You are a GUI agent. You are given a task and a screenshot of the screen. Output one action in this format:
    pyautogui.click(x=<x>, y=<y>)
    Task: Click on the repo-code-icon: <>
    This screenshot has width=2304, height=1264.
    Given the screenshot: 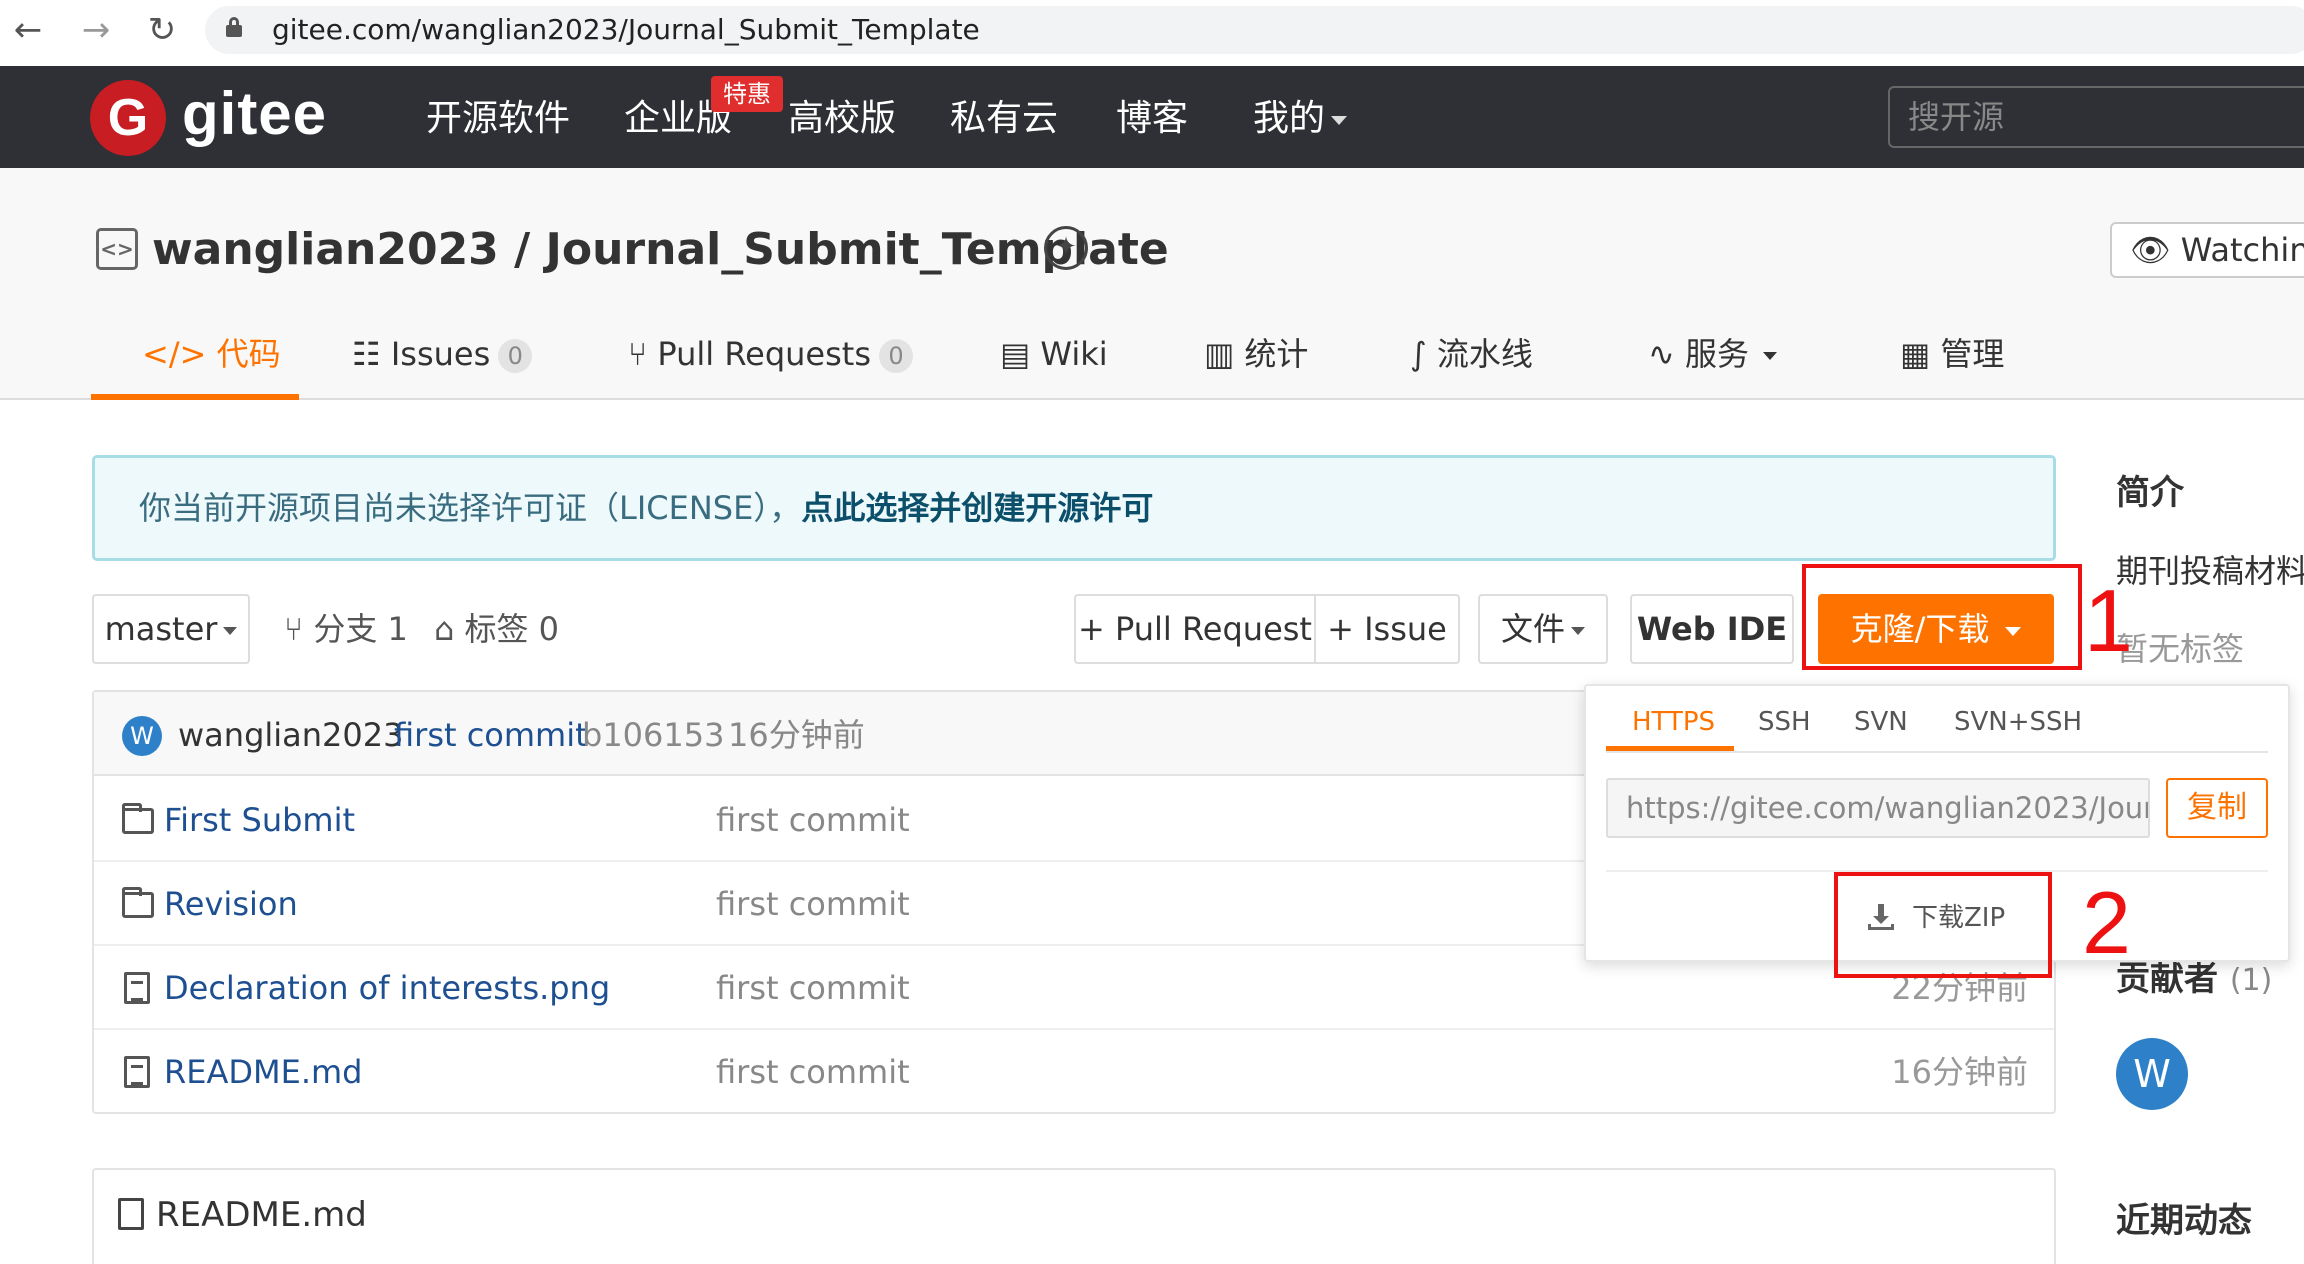 What is the action you would take?
    pyautogui.click(x=117, y=249)
    